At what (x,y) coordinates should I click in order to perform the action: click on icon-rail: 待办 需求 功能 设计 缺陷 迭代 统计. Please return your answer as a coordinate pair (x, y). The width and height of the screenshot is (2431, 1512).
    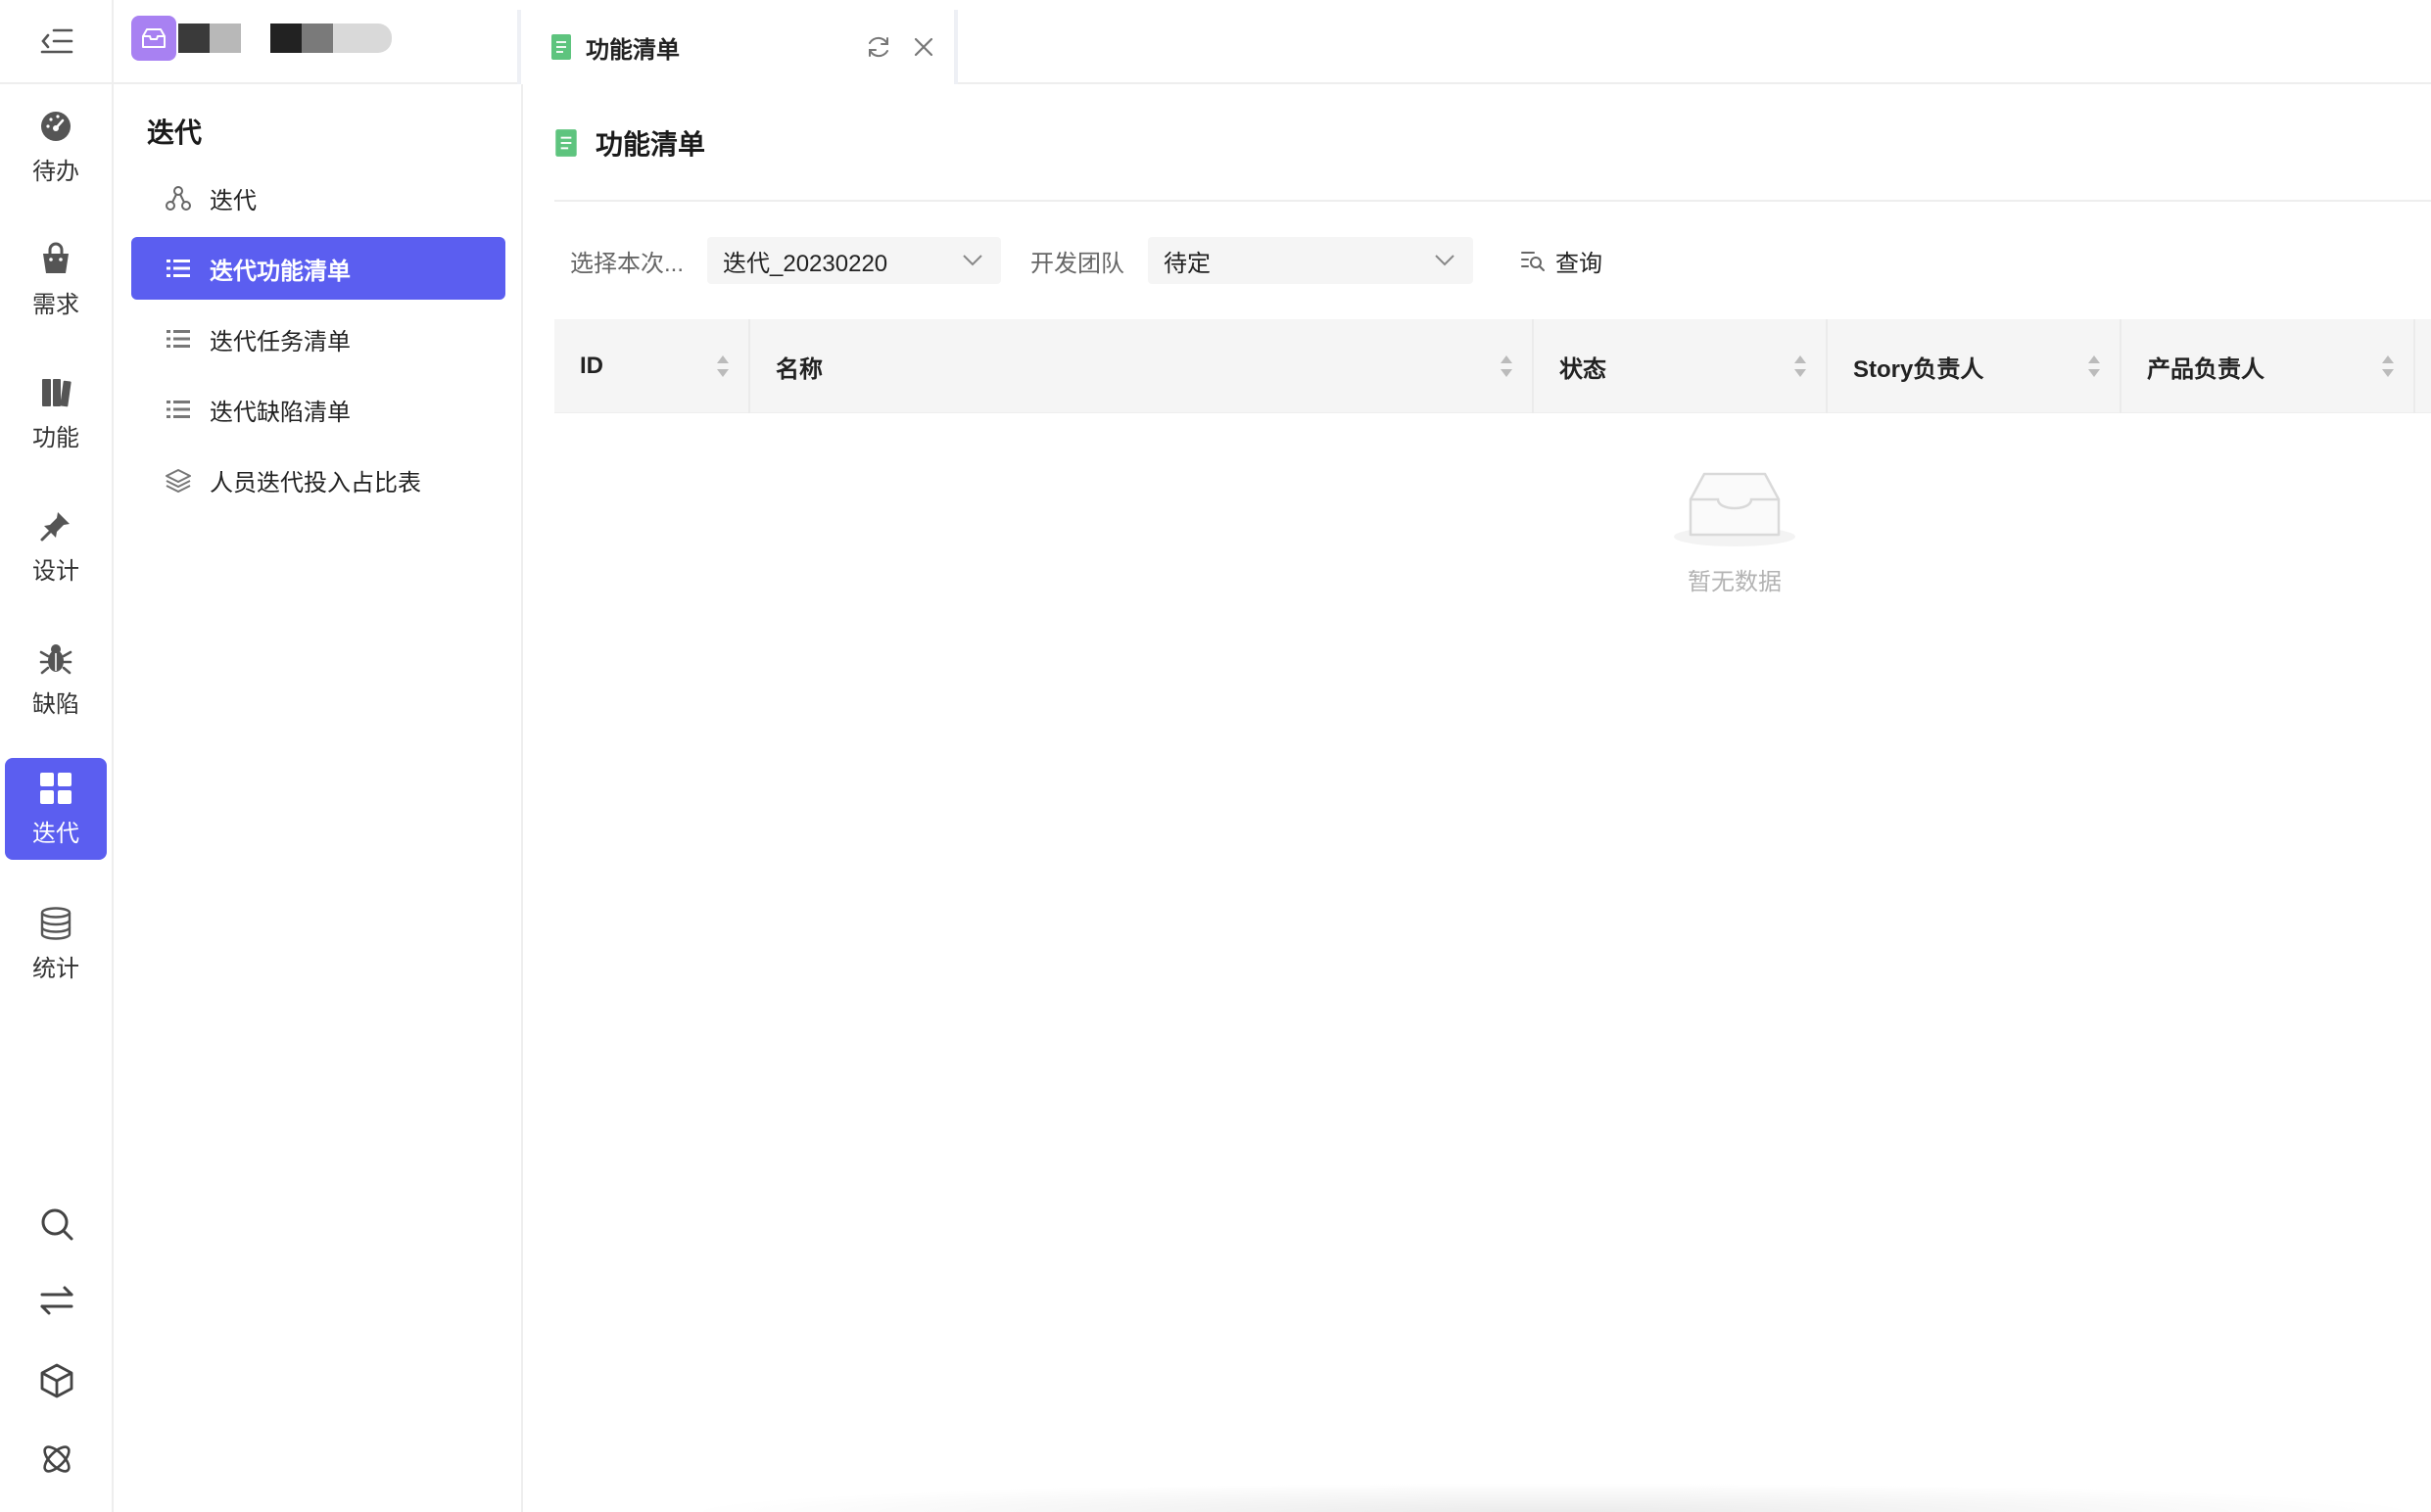
    Looking at the image, I should click on (57, 756).